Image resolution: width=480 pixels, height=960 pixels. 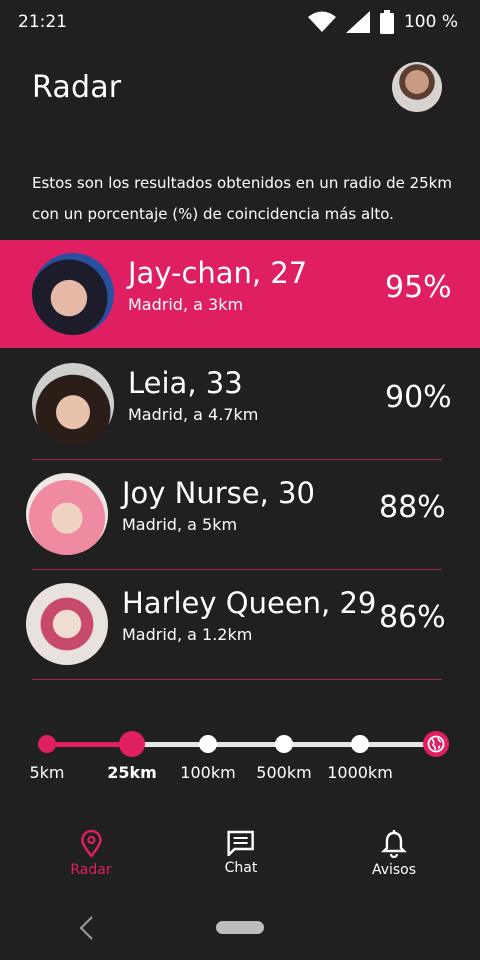 I want to click on battery-icon, so click(x=386, y=22).